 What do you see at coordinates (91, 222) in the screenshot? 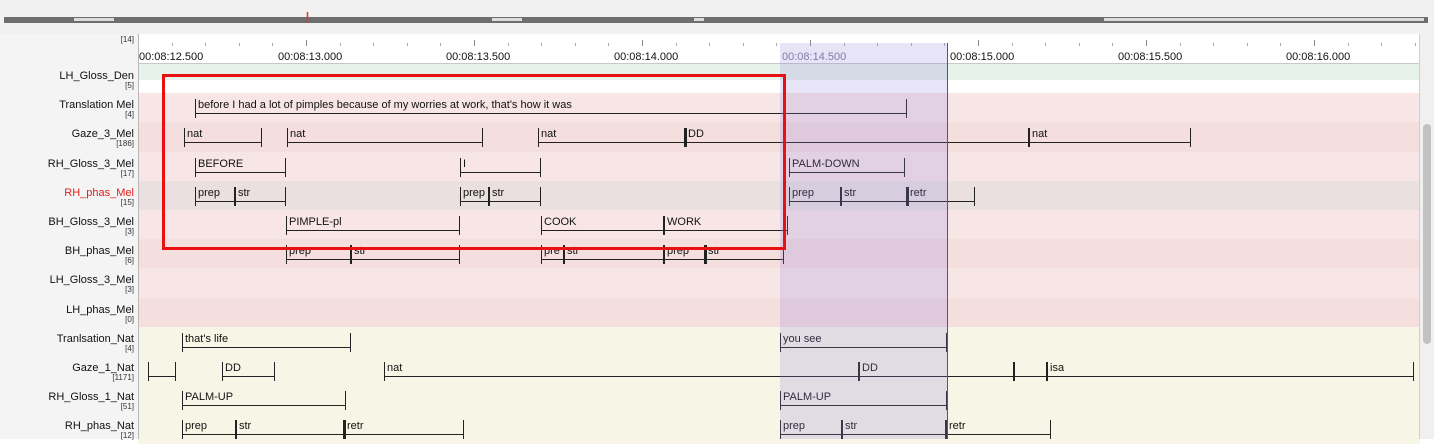
I see `tier-name: BH_Gloss_3_Mel` at bounding box center [91, 222].